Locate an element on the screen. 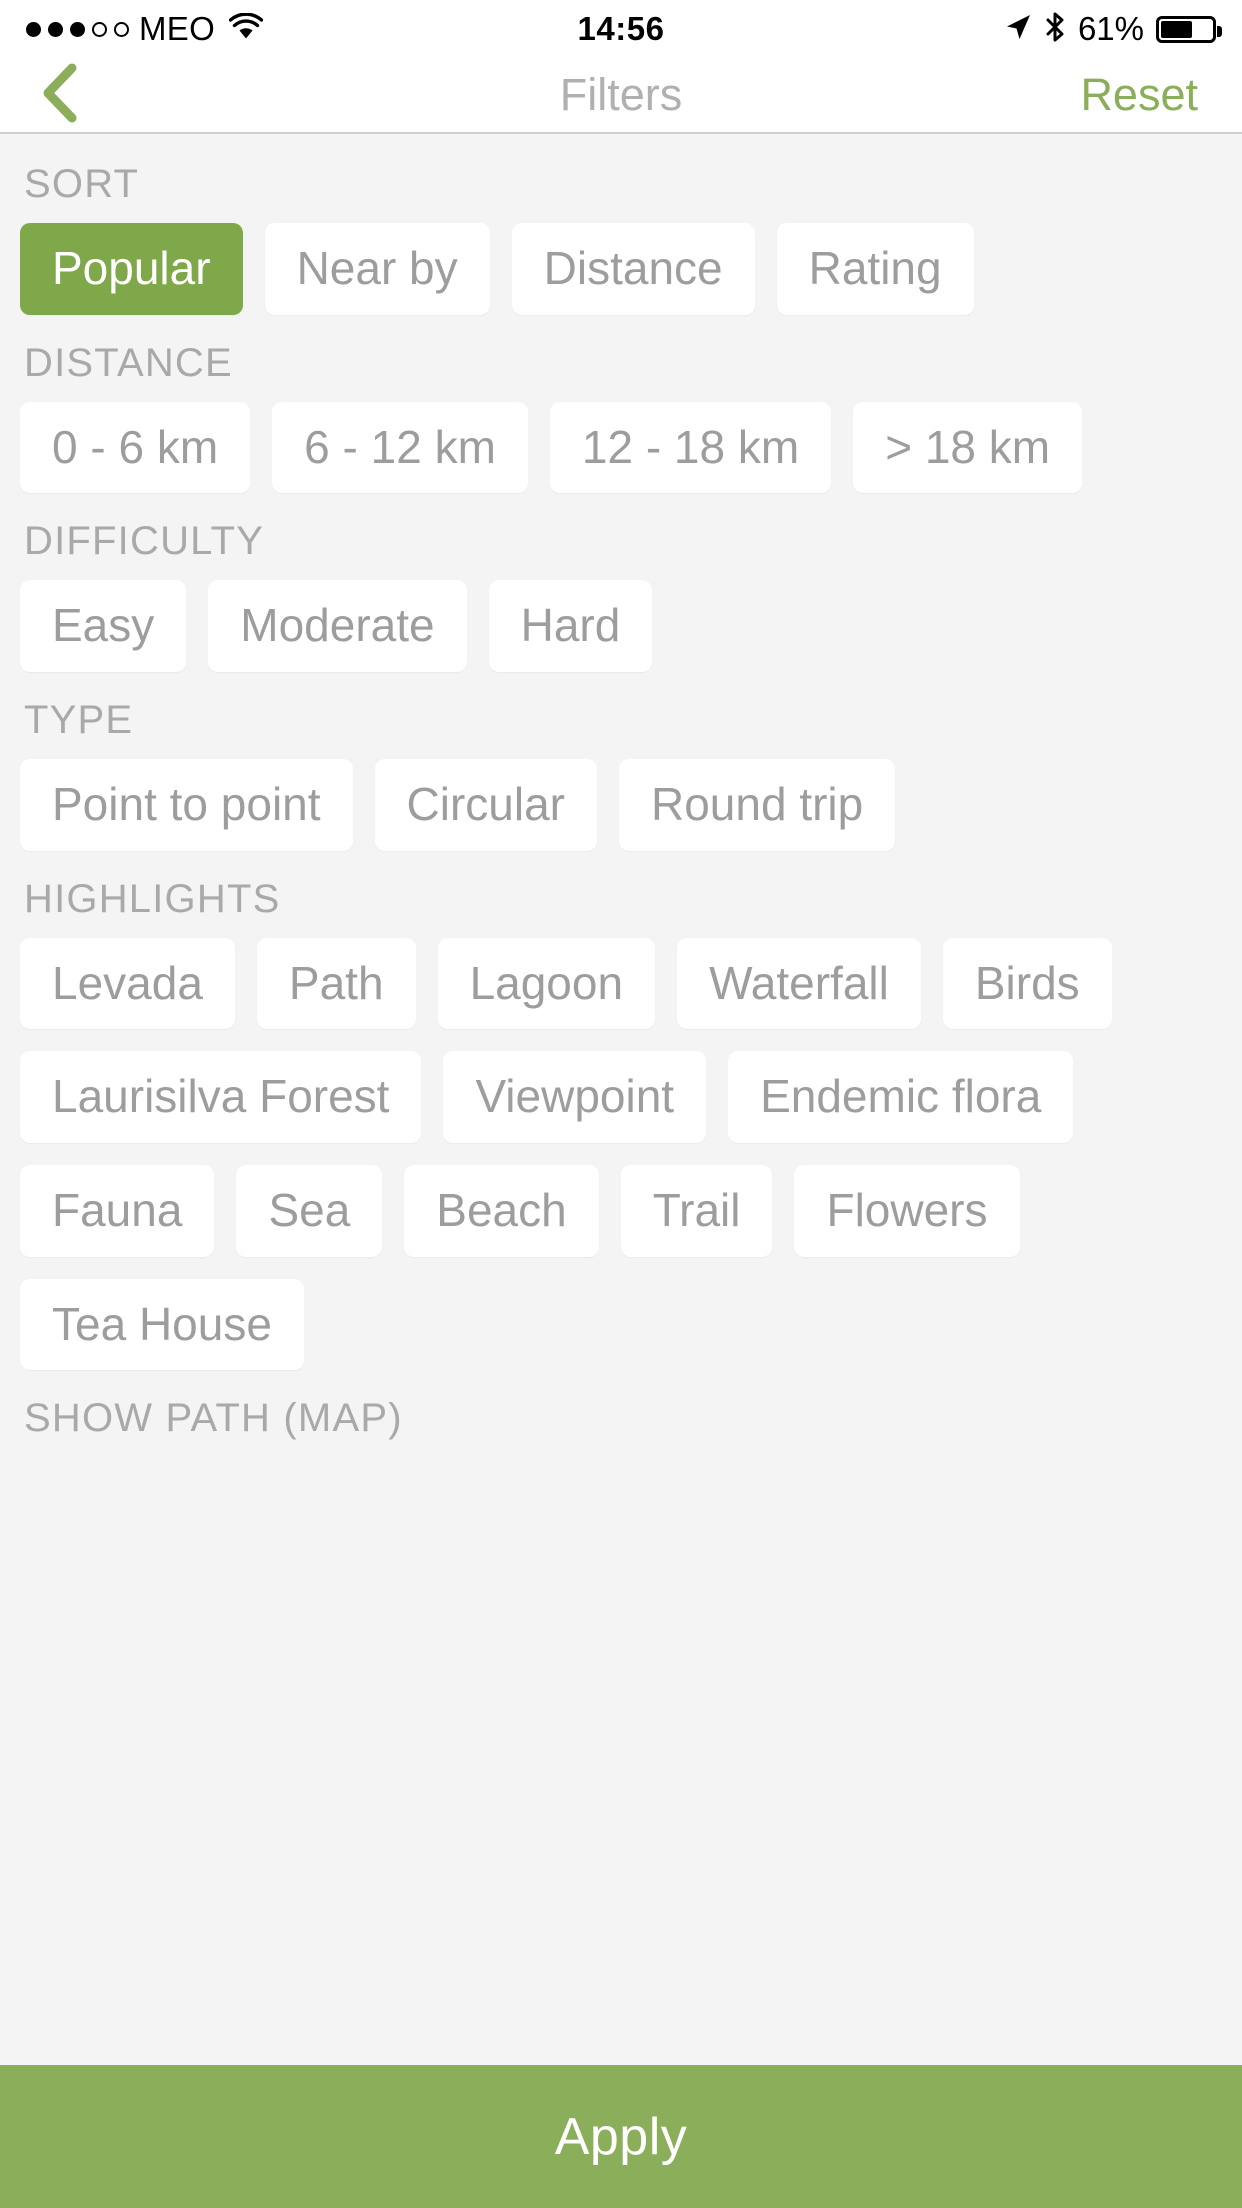 The height and width of the screenshot is (2208, 1242). filter-chip: 6 - 12 km is located at coordinates (400, 447).